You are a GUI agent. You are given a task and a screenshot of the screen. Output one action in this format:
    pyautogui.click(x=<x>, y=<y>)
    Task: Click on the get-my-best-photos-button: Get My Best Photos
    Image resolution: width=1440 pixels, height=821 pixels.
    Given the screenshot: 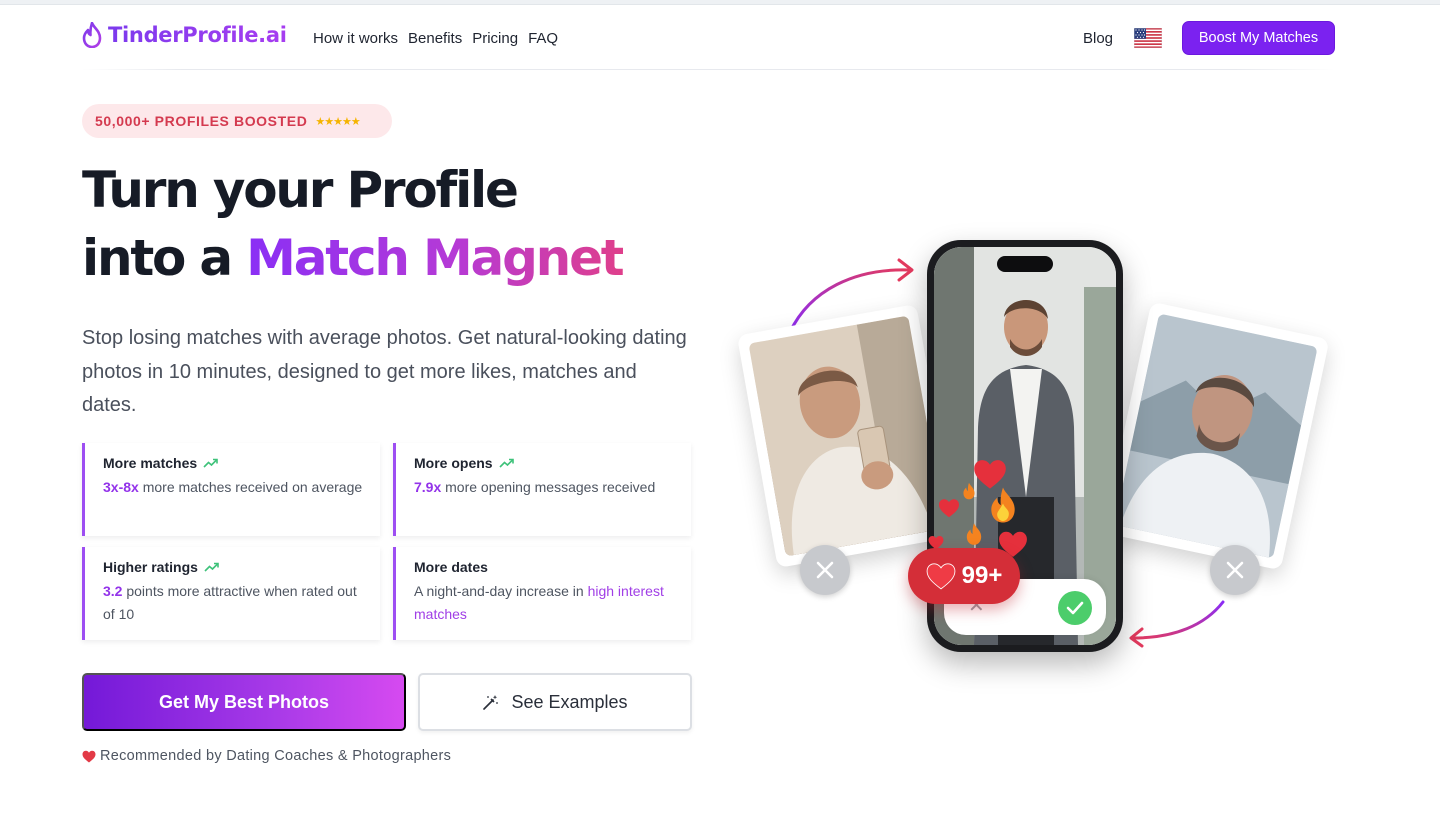 What is the action you would take?
    pyautogui.click(x=244, y=702)
    